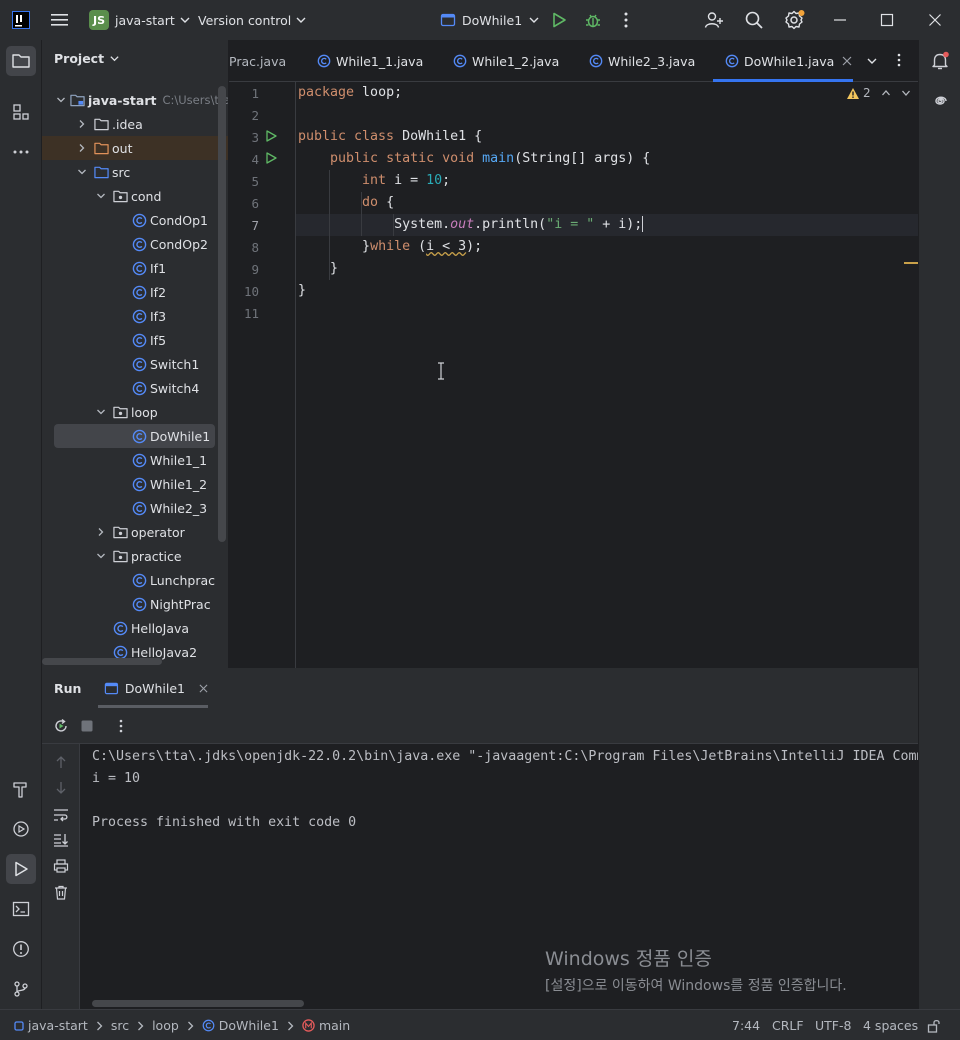  What do you see at coordinates (87, 58) in the screenshot?
I see `project-panel-header: Project` at bounding box center [87, 58].